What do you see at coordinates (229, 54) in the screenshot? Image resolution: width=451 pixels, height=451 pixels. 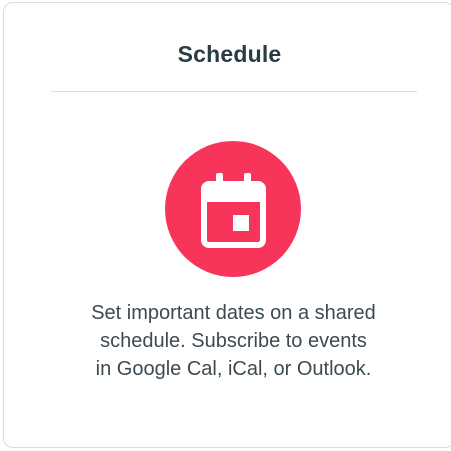 I see `card-title: Schedule` at bounding box center [229, 54].